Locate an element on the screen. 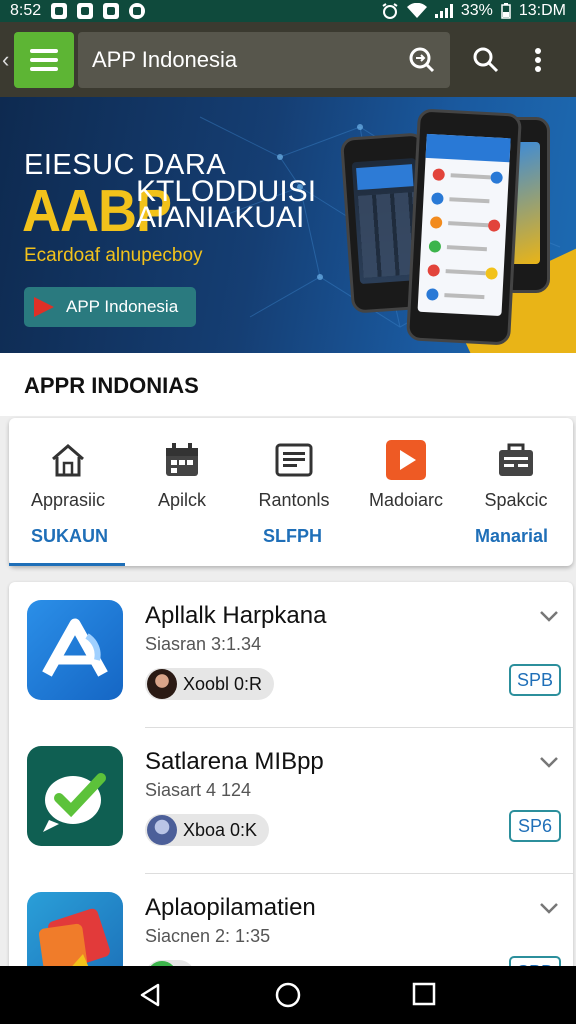 The width and height of the screenshot is (576, 1024). banner-button-label: APP Indonesia is located at coordinates (122, 306).